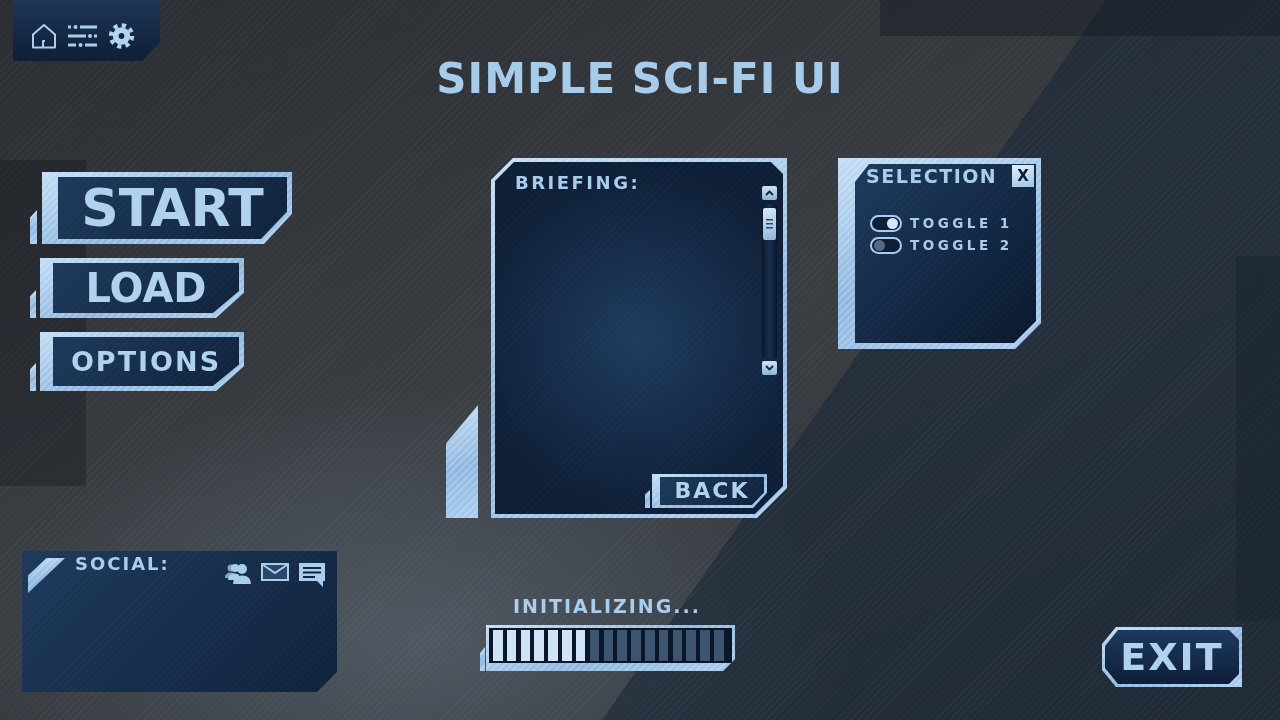 The image size is (1280, 720). I want to click on people-icon, so click(238, 573).